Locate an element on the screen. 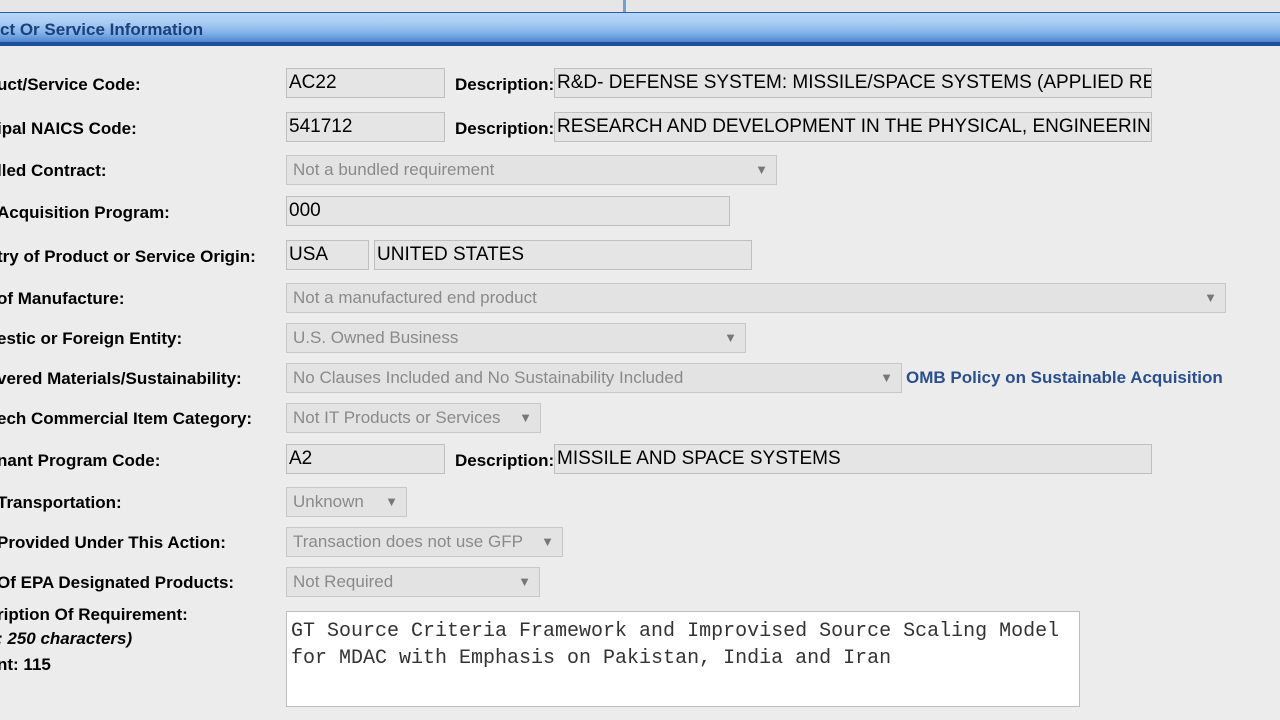 The height and width of the screenshot is (720, 1280). naics-code-label: ipal NAICS Code: is located at coordinates (68, 128).